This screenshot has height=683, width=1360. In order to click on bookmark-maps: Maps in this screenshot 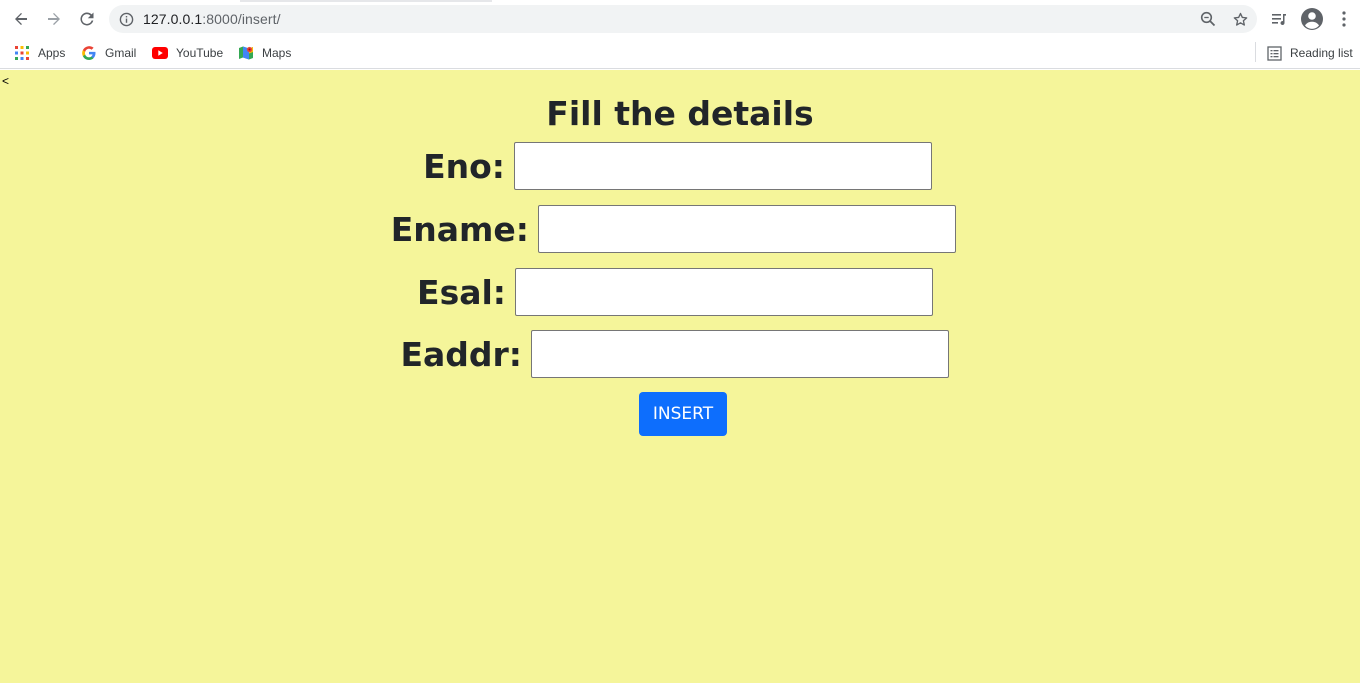, I will do `click(264, 53)`.